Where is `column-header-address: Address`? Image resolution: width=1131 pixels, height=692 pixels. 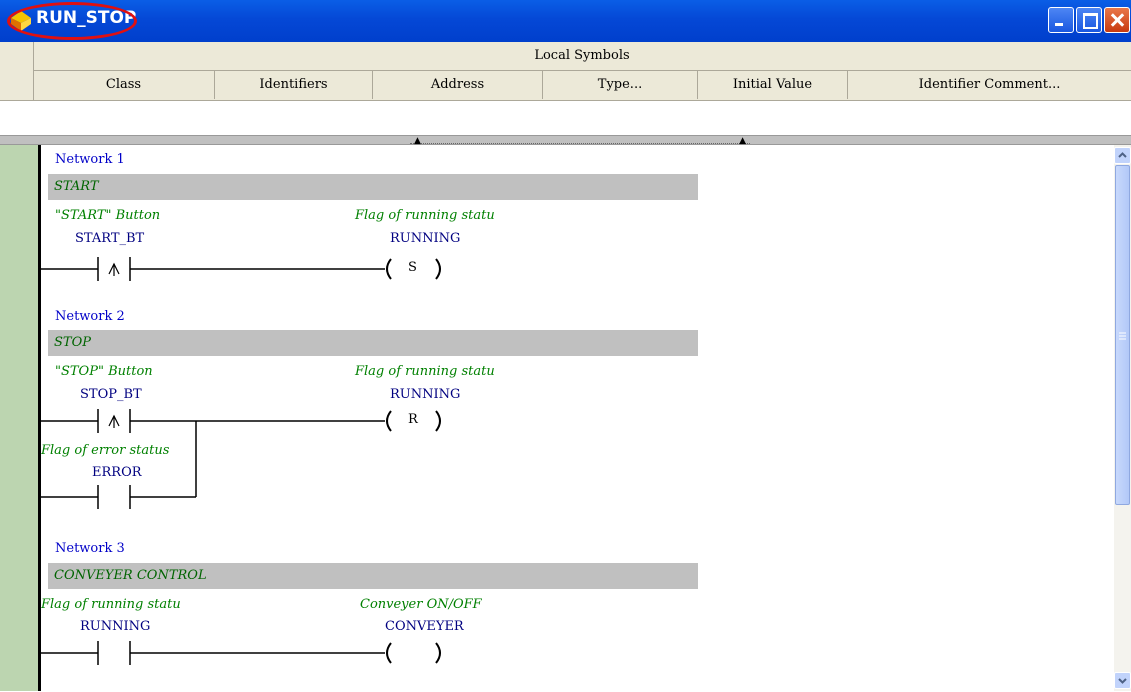
column-header-address: Address is located at coordinates (458, 85).